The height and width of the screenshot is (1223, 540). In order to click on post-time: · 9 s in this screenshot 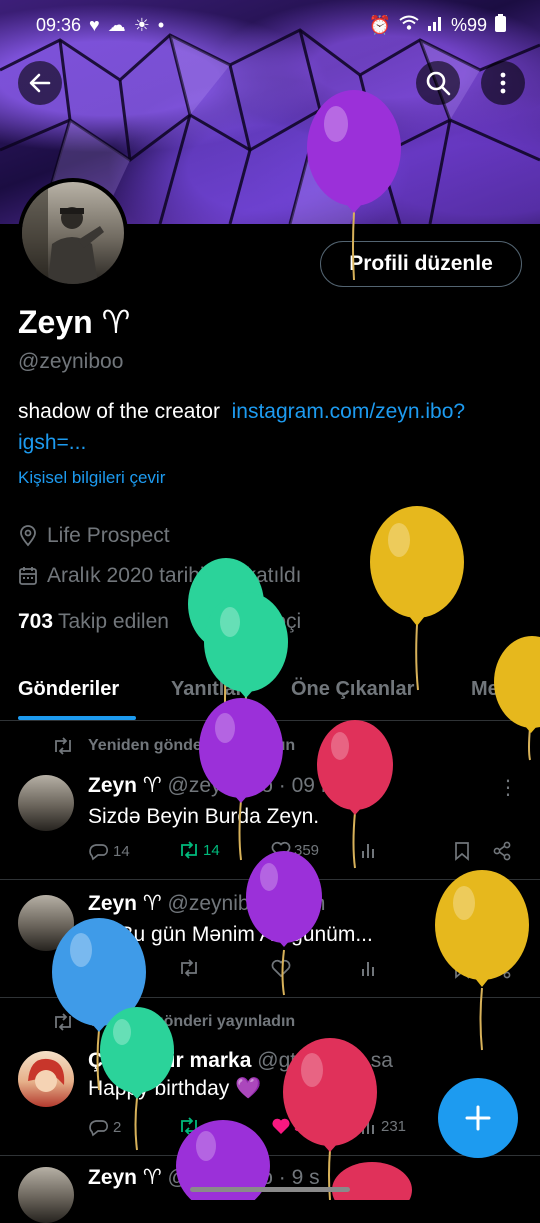, I will do `click(299, 1177)`.